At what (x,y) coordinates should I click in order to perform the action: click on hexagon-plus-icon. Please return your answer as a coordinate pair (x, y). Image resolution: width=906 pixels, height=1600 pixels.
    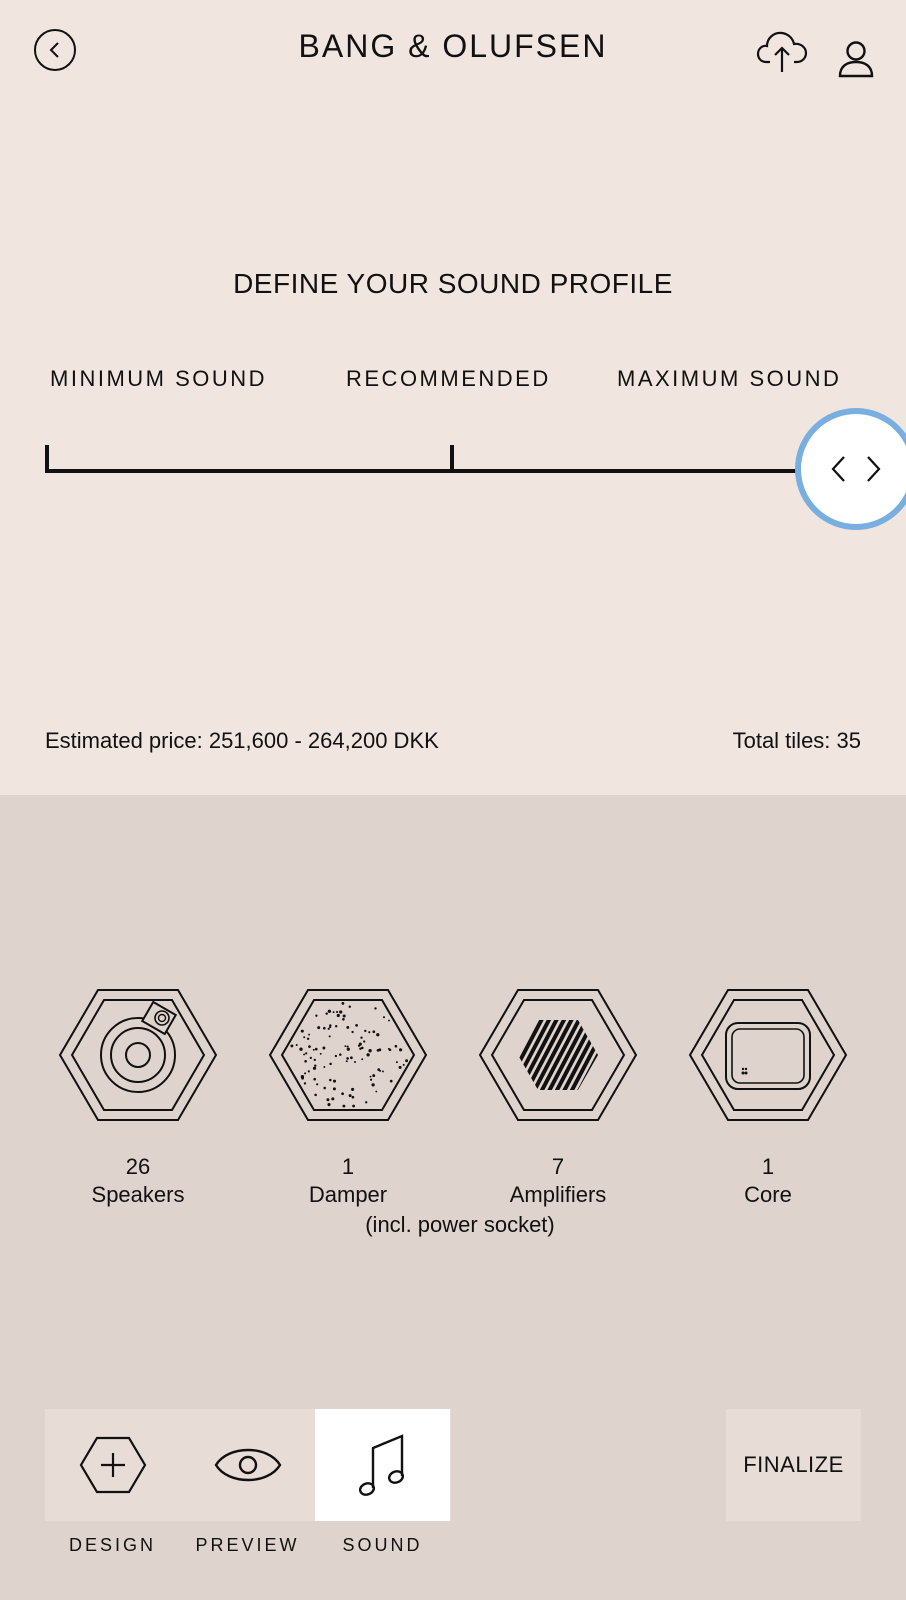
    Looking at the image, I should click on (112, 1465).